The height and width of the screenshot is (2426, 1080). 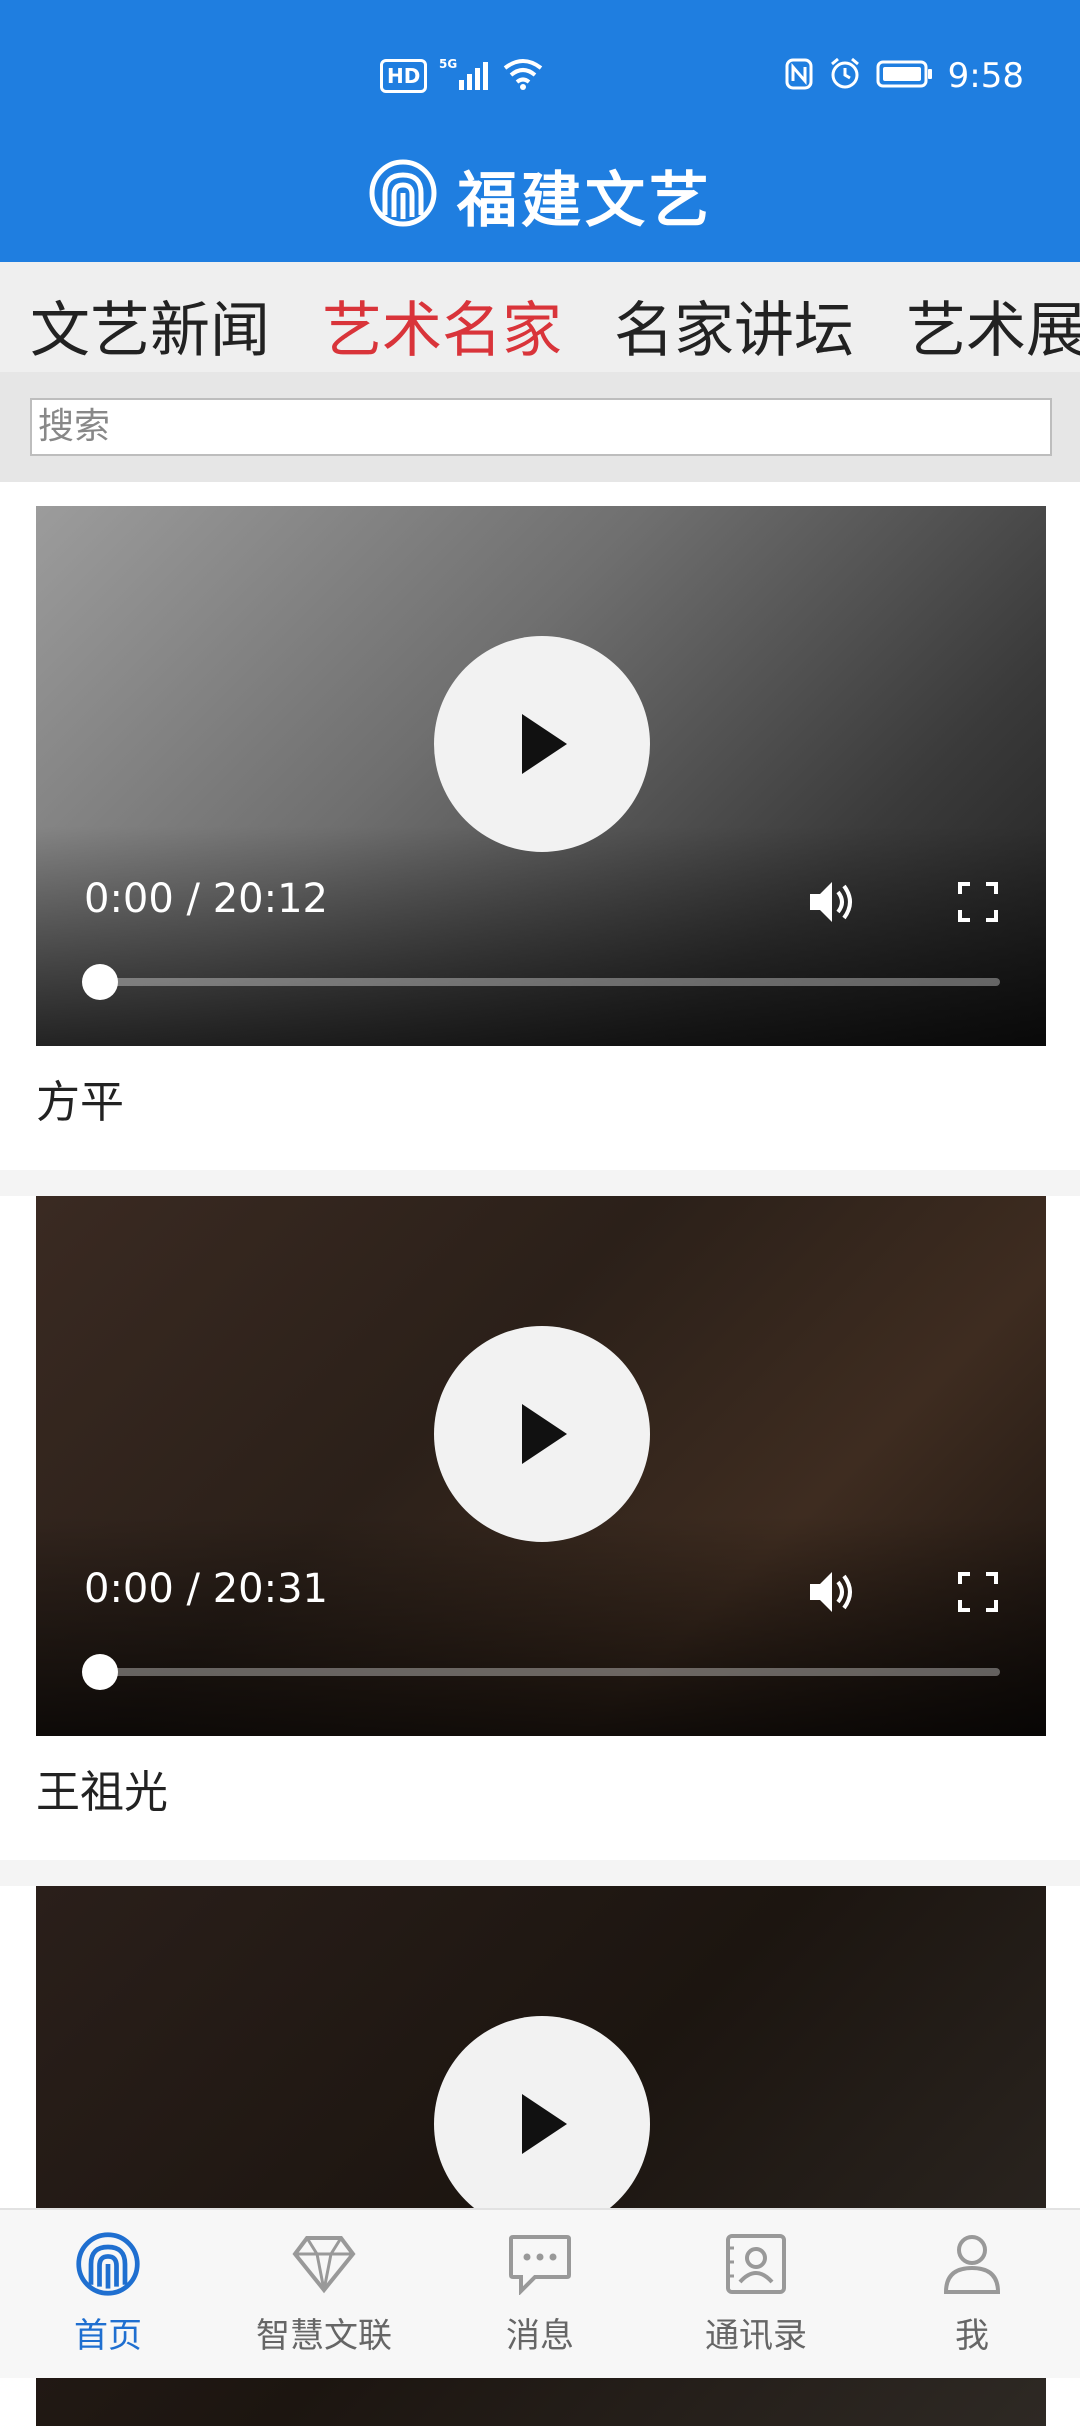 I want to click on app-logo-icon, so click(x=403, y=195).